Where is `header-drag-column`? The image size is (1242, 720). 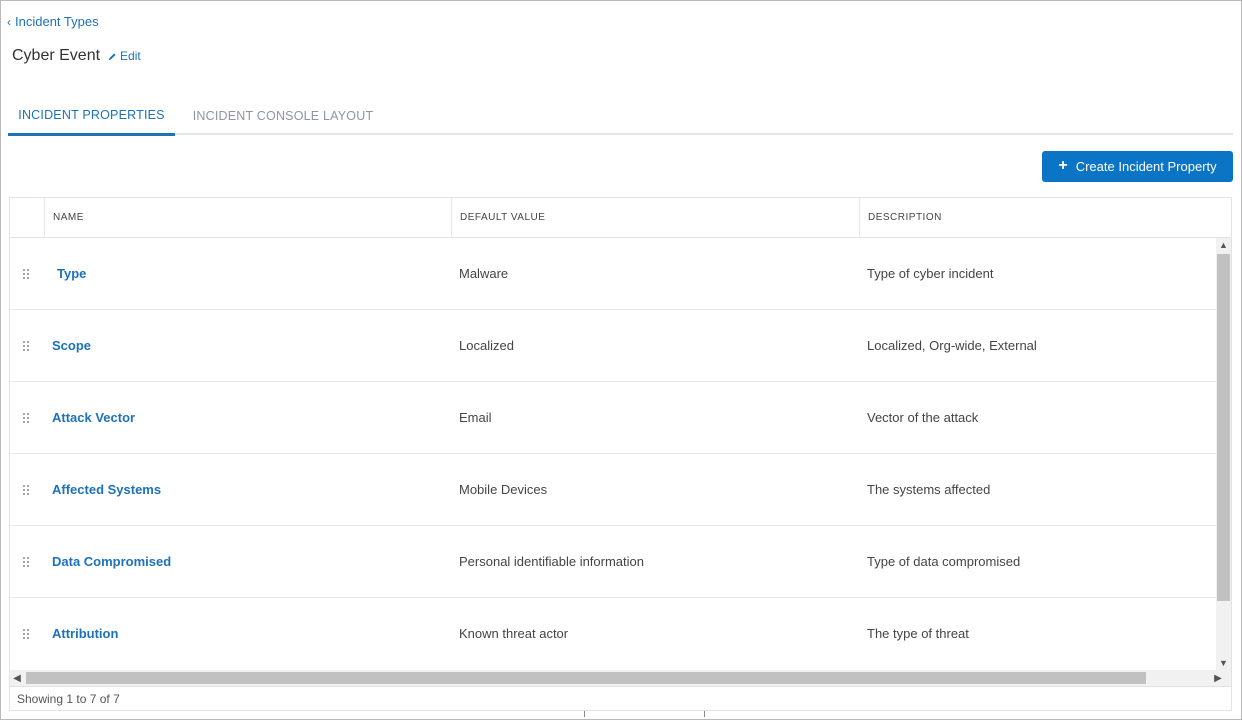 header-drag-column is located at coordinates (27, 217).